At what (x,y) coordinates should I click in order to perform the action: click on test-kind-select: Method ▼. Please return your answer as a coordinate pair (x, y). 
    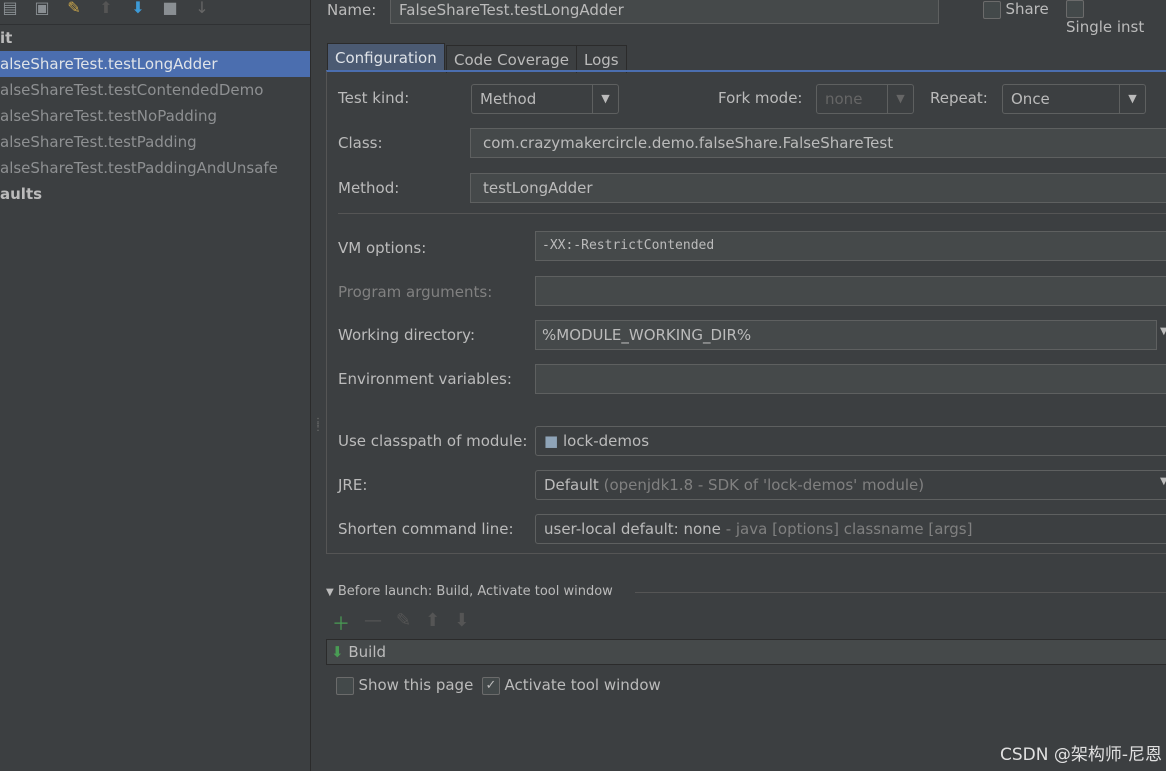
    Looking at the image, I should click on (545, 99).